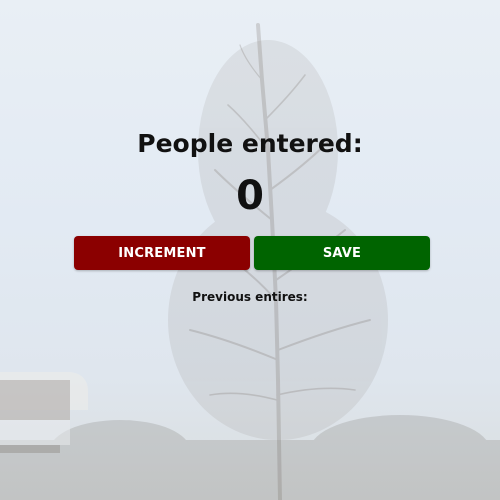  Describe the element at coordinates (250, 196) in the screenshot. I see `people-count: 0` at that location.